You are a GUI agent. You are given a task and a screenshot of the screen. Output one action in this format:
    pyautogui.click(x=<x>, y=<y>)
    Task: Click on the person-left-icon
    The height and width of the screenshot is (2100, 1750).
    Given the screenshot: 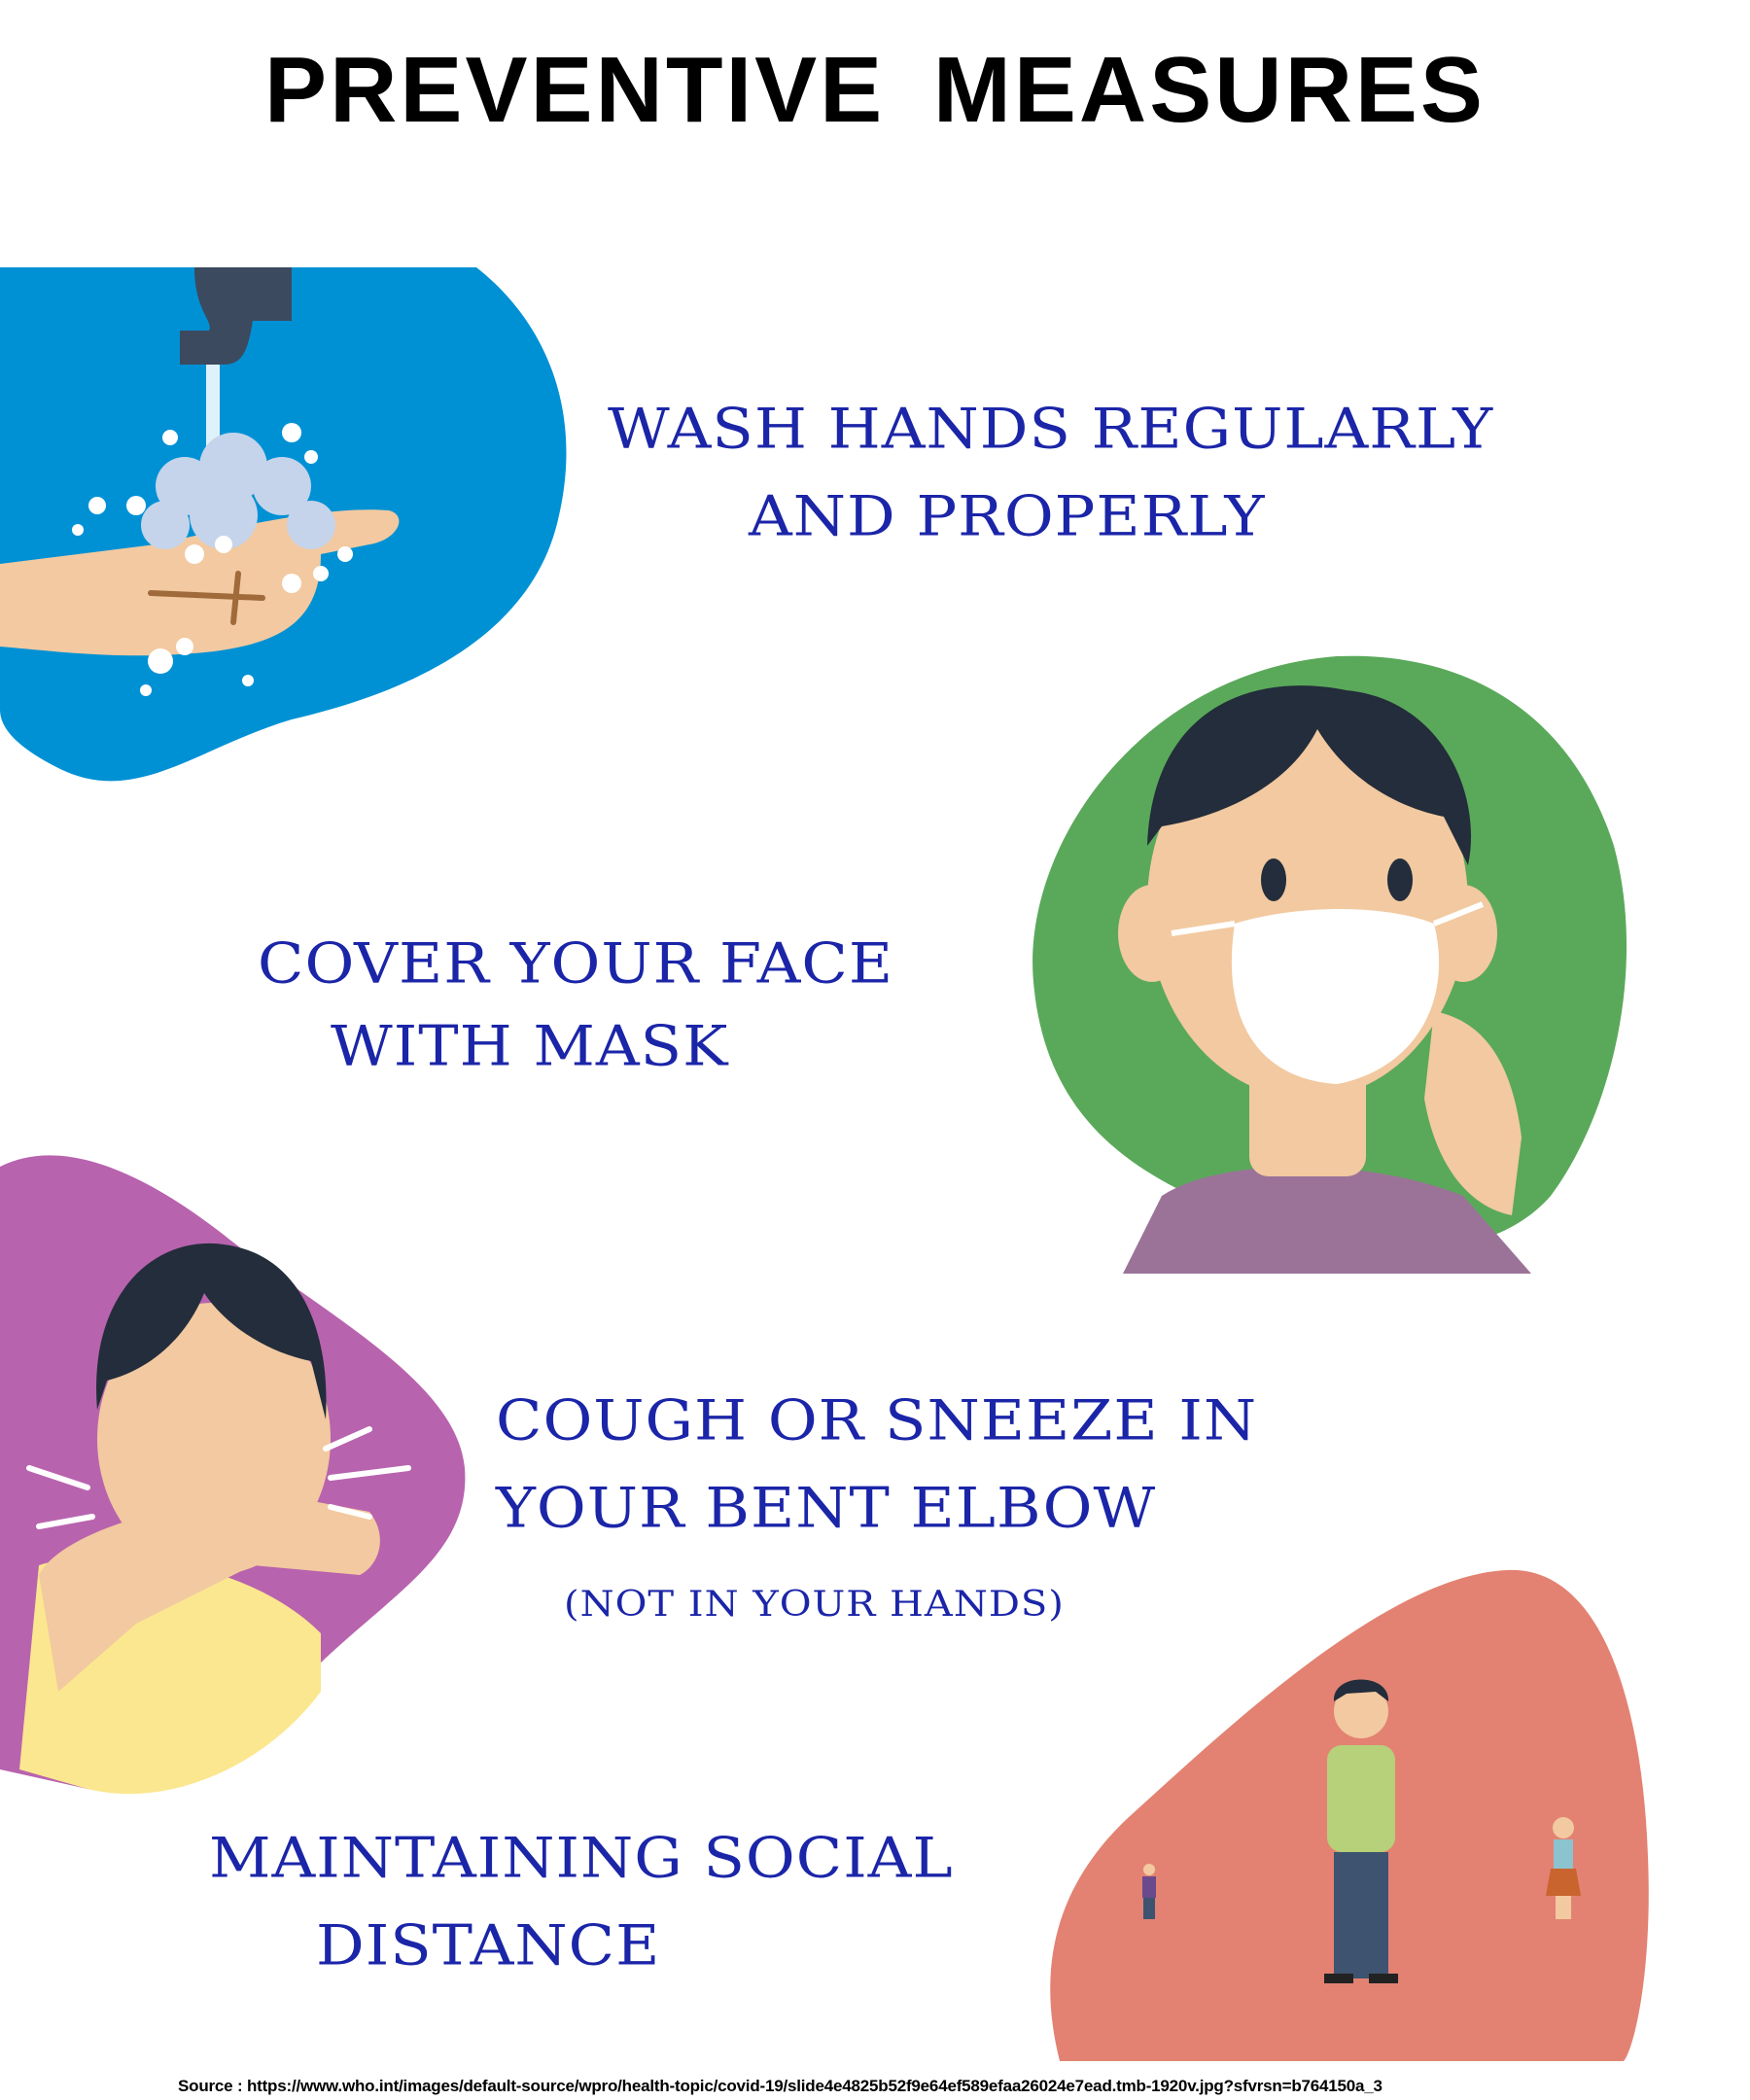 What is the action you would take?
    pyautogui.click(x=1149, y=1891)
    